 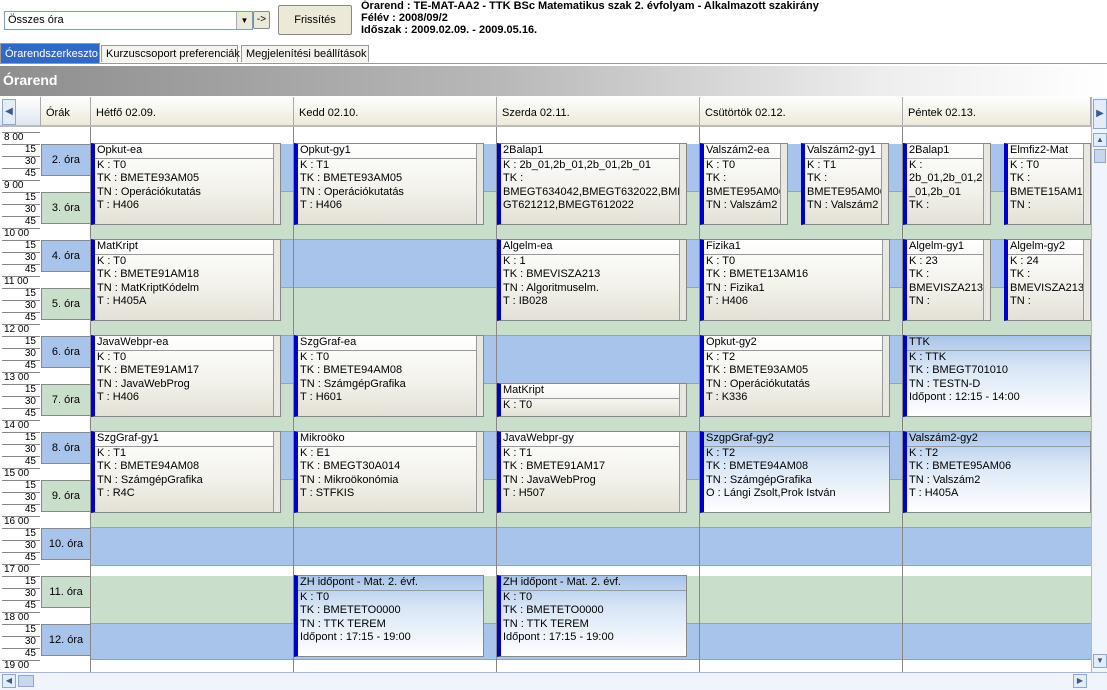 I want to click on event-card: Valszám2-gy2 K : T2 TK : BMETE95AM06 TN, so click(x=997, y=472).